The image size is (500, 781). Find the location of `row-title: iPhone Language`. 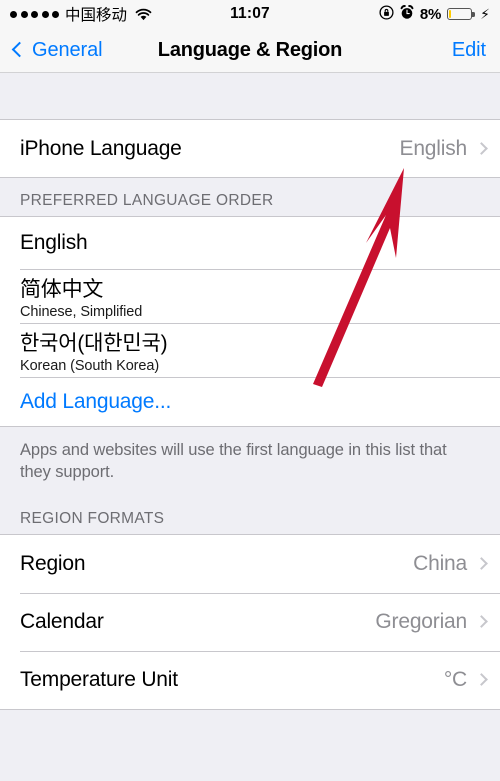

row-title: iPhone Language is located at coordinates (101, 148).